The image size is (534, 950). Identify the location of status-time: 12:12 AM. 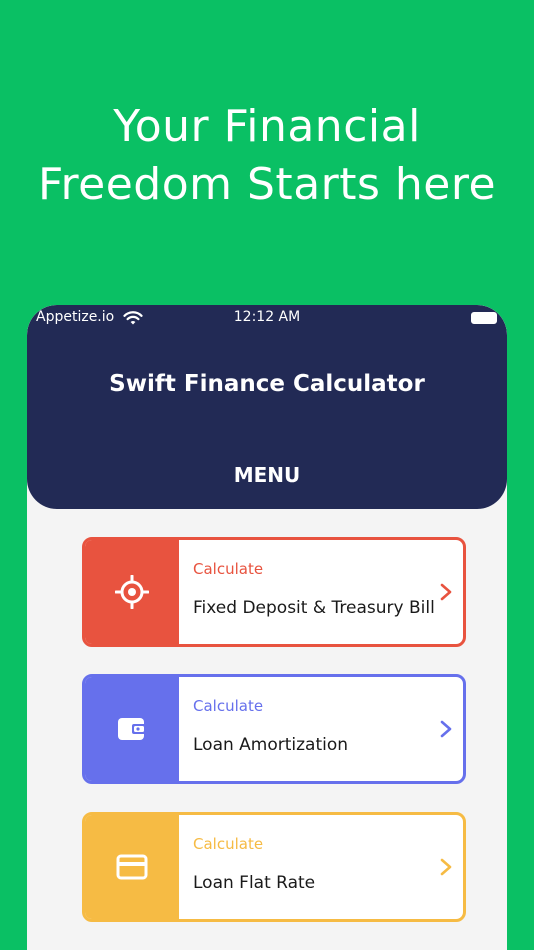
(267, 317).